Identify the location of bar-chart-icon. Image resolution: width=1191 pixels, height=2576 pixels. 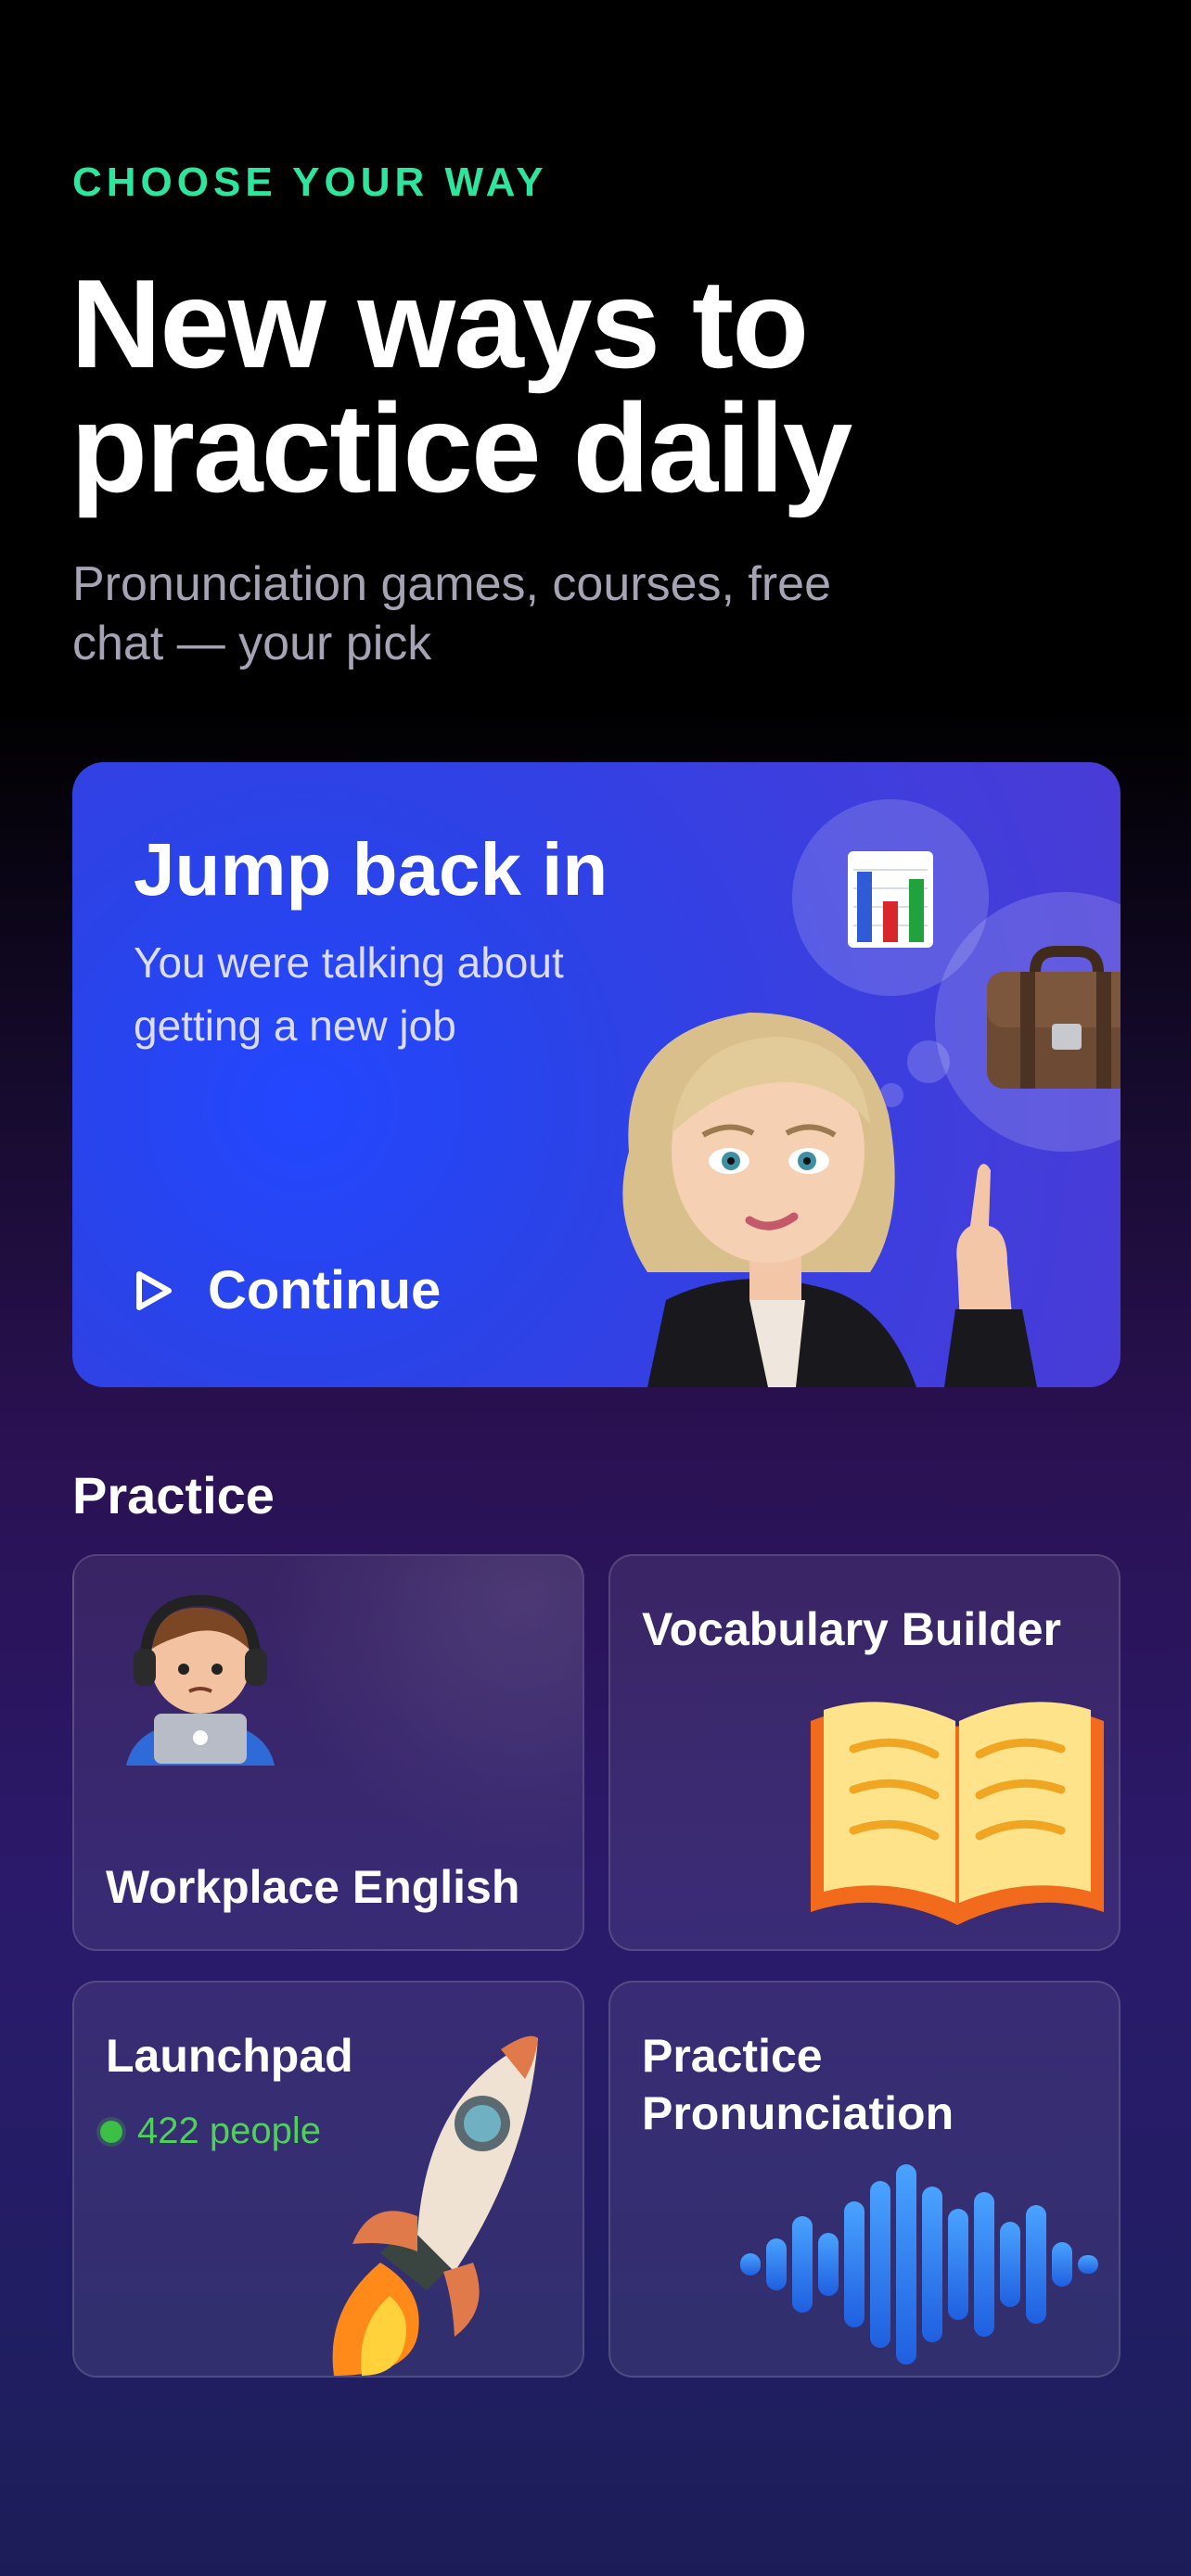
(890, 900).